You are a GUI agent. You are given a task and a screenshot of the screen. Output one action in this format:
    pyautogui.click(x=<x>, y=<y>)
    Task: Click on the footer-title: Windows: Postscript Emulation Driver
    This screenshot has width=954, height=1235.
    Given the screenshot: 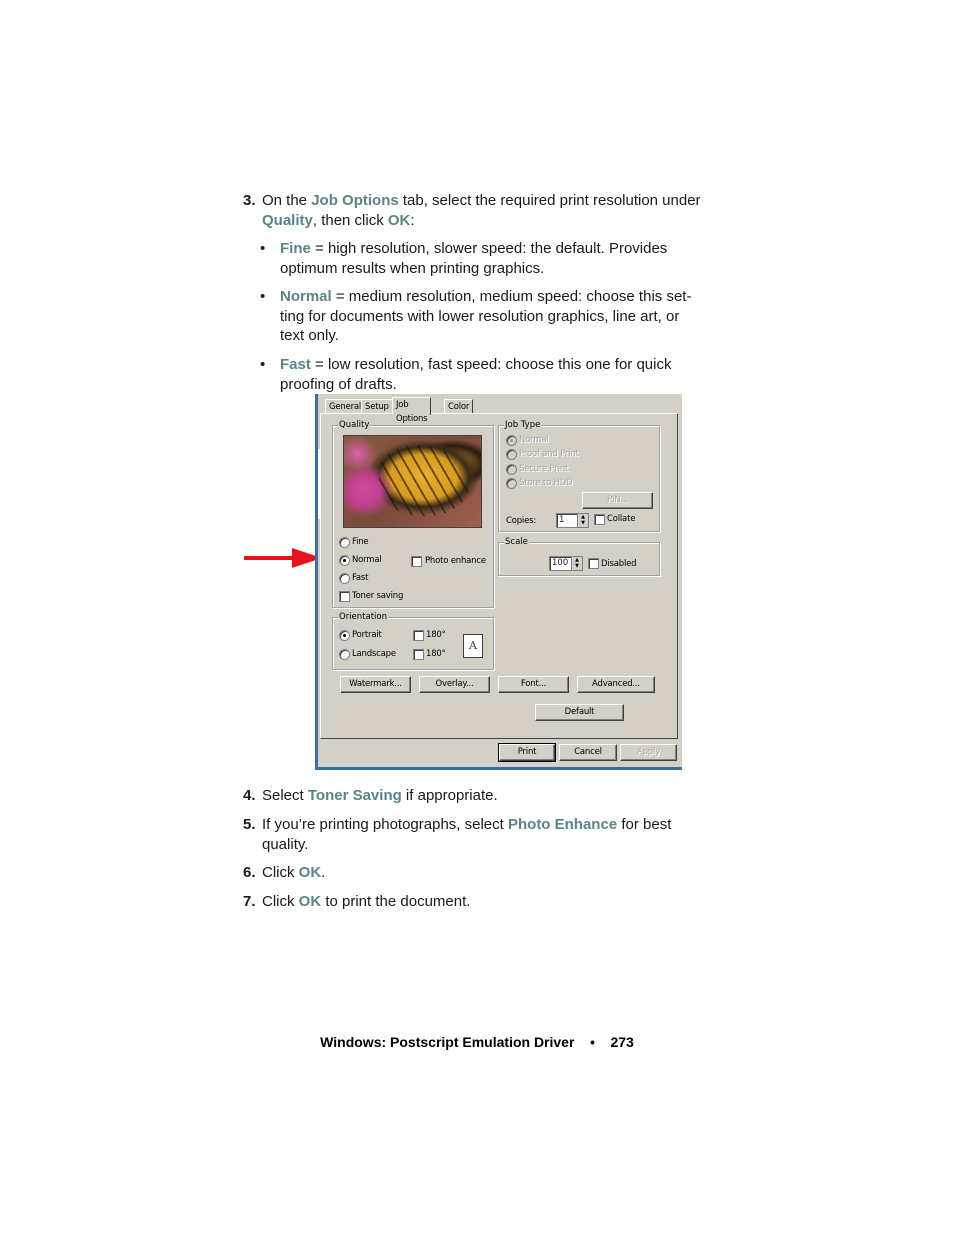 What is the action you would take?
    pyautogui.click(x=447, y=1042)
    